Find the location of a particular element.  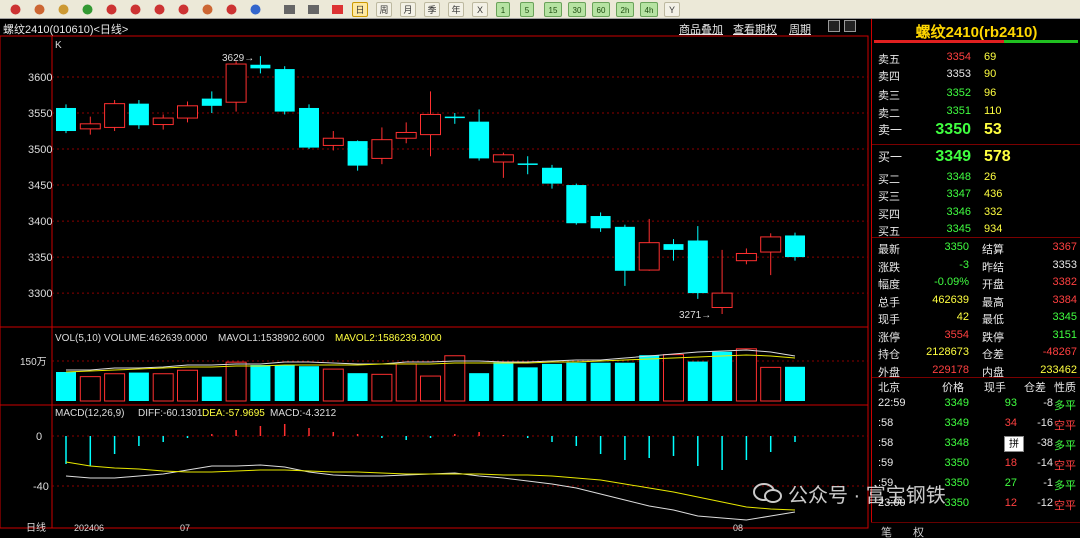

y-tick-label: 3600 is located at coordinates (40, 78).